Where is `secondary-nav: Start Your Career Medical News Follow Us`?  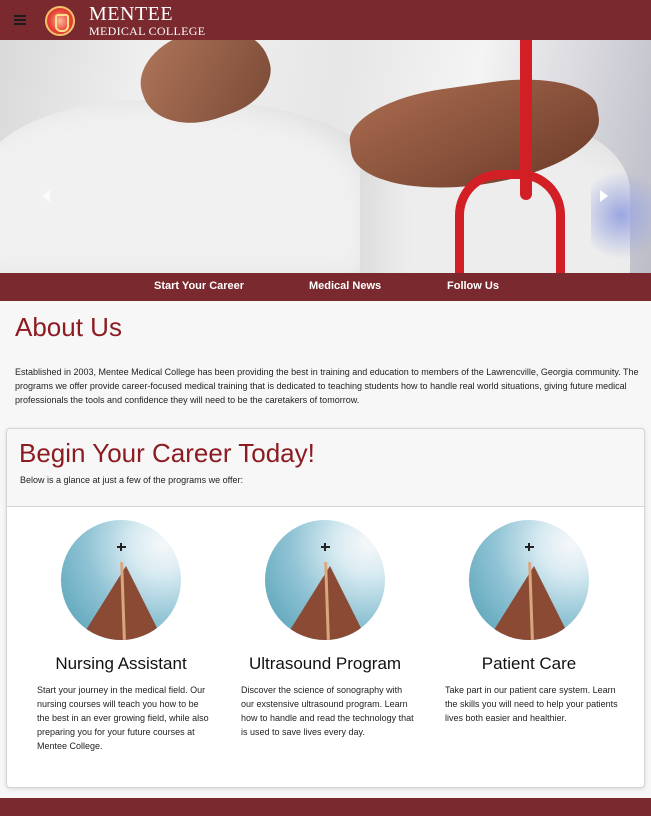 secondary-nav: Start Your Career Medical News Follow Us is located at coordinates (325, 287).